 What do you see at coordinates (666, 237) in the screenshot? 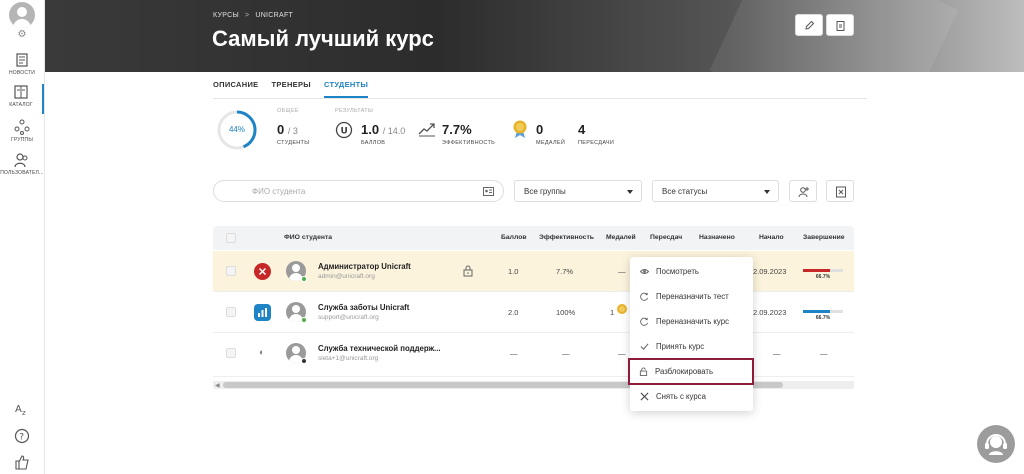
I see `col-retakes: Пересдач` at bounding box center [666, 237].